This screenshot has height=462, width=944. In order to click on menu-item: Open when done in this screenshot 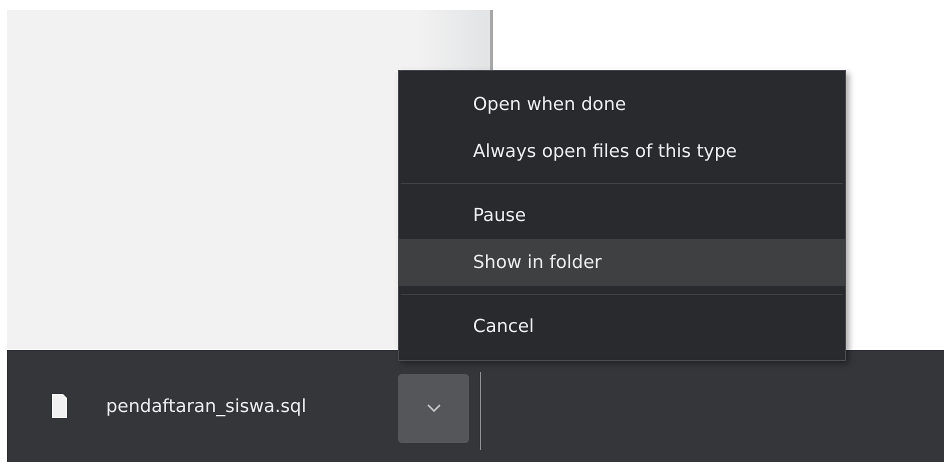, I will do `click(622, 104)`.